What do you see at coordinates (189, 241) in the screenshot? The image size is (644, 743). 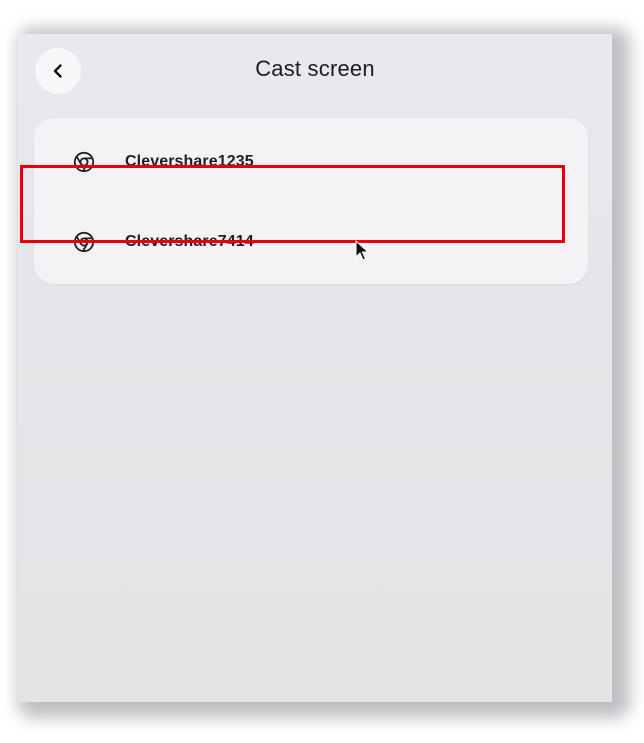 I see `device-label: Clevershare7414` at bounding box center [189, 241].